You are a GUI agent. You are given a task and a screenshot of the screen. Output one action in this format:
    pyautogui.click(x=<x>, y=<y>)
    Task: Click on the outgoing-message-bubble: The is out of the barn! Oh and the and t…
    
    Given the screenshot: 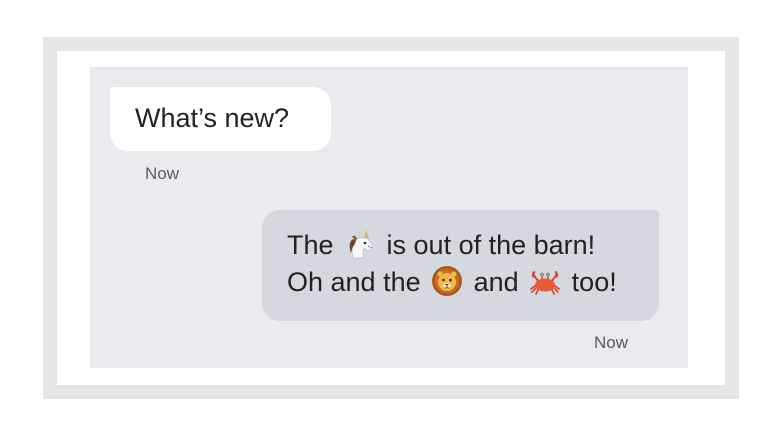 What is the action you would take?
    pyautogui.click(x=460, y=265)
    